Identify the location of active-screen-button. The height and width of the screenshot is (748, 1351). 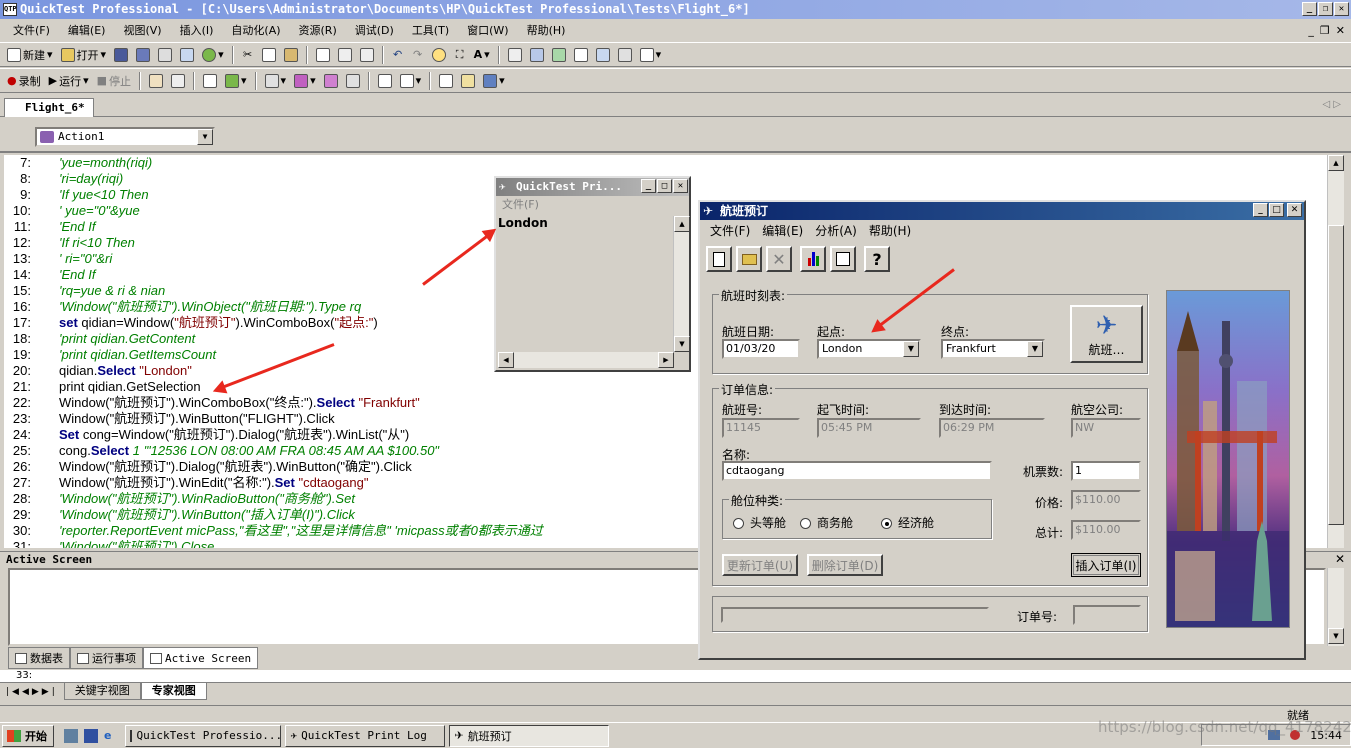
(603, 55).